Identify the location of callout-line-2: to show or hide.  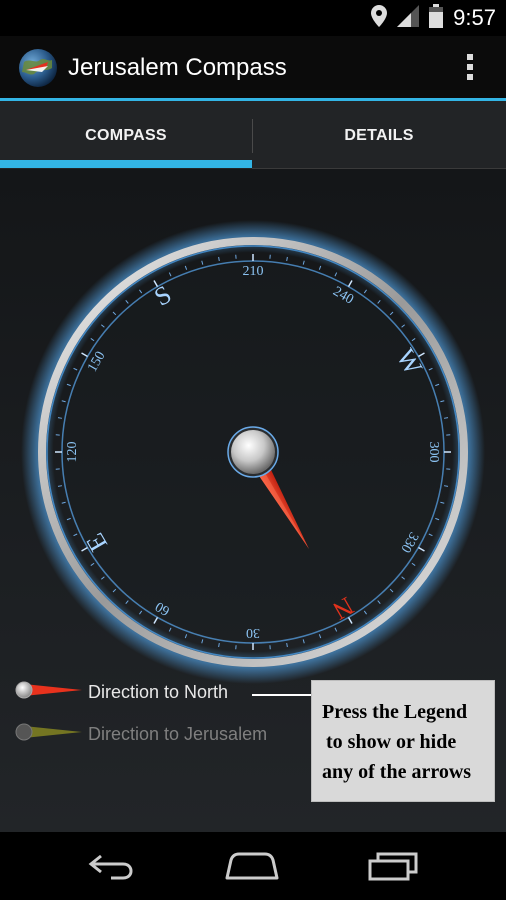
(391, 742).